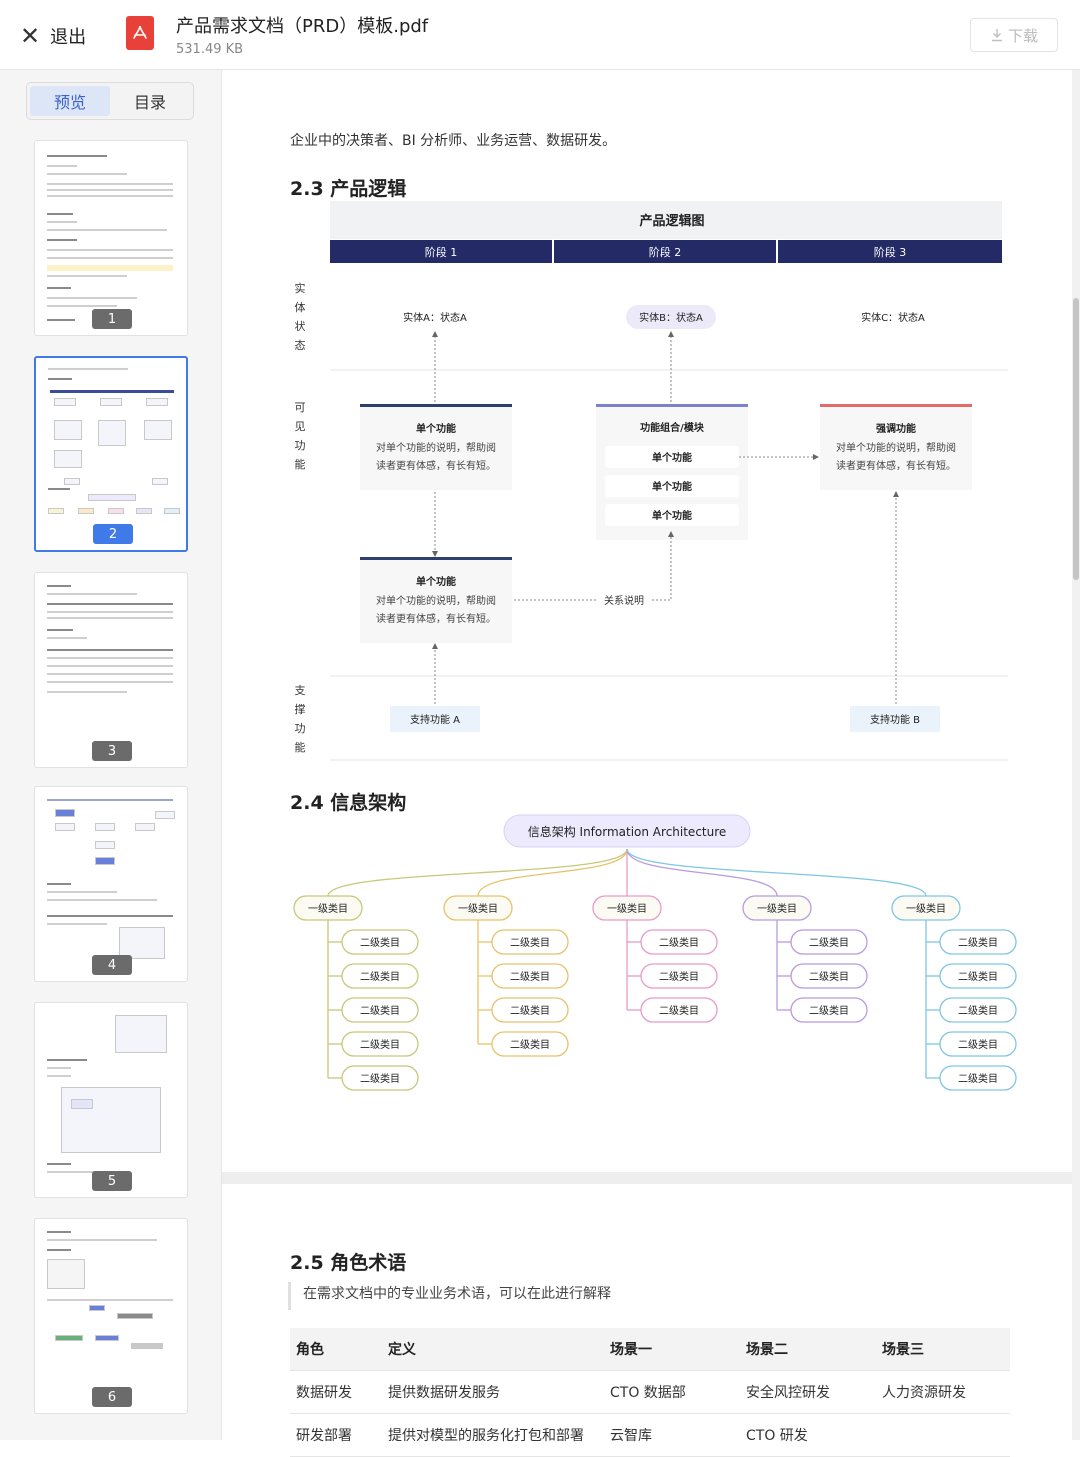 This screenshot has height=1457, width=1080. What do you see at coordinates (112, 319) in the screenshot?
I see `page-number-badge: 1` at bounding box center [112, 319].